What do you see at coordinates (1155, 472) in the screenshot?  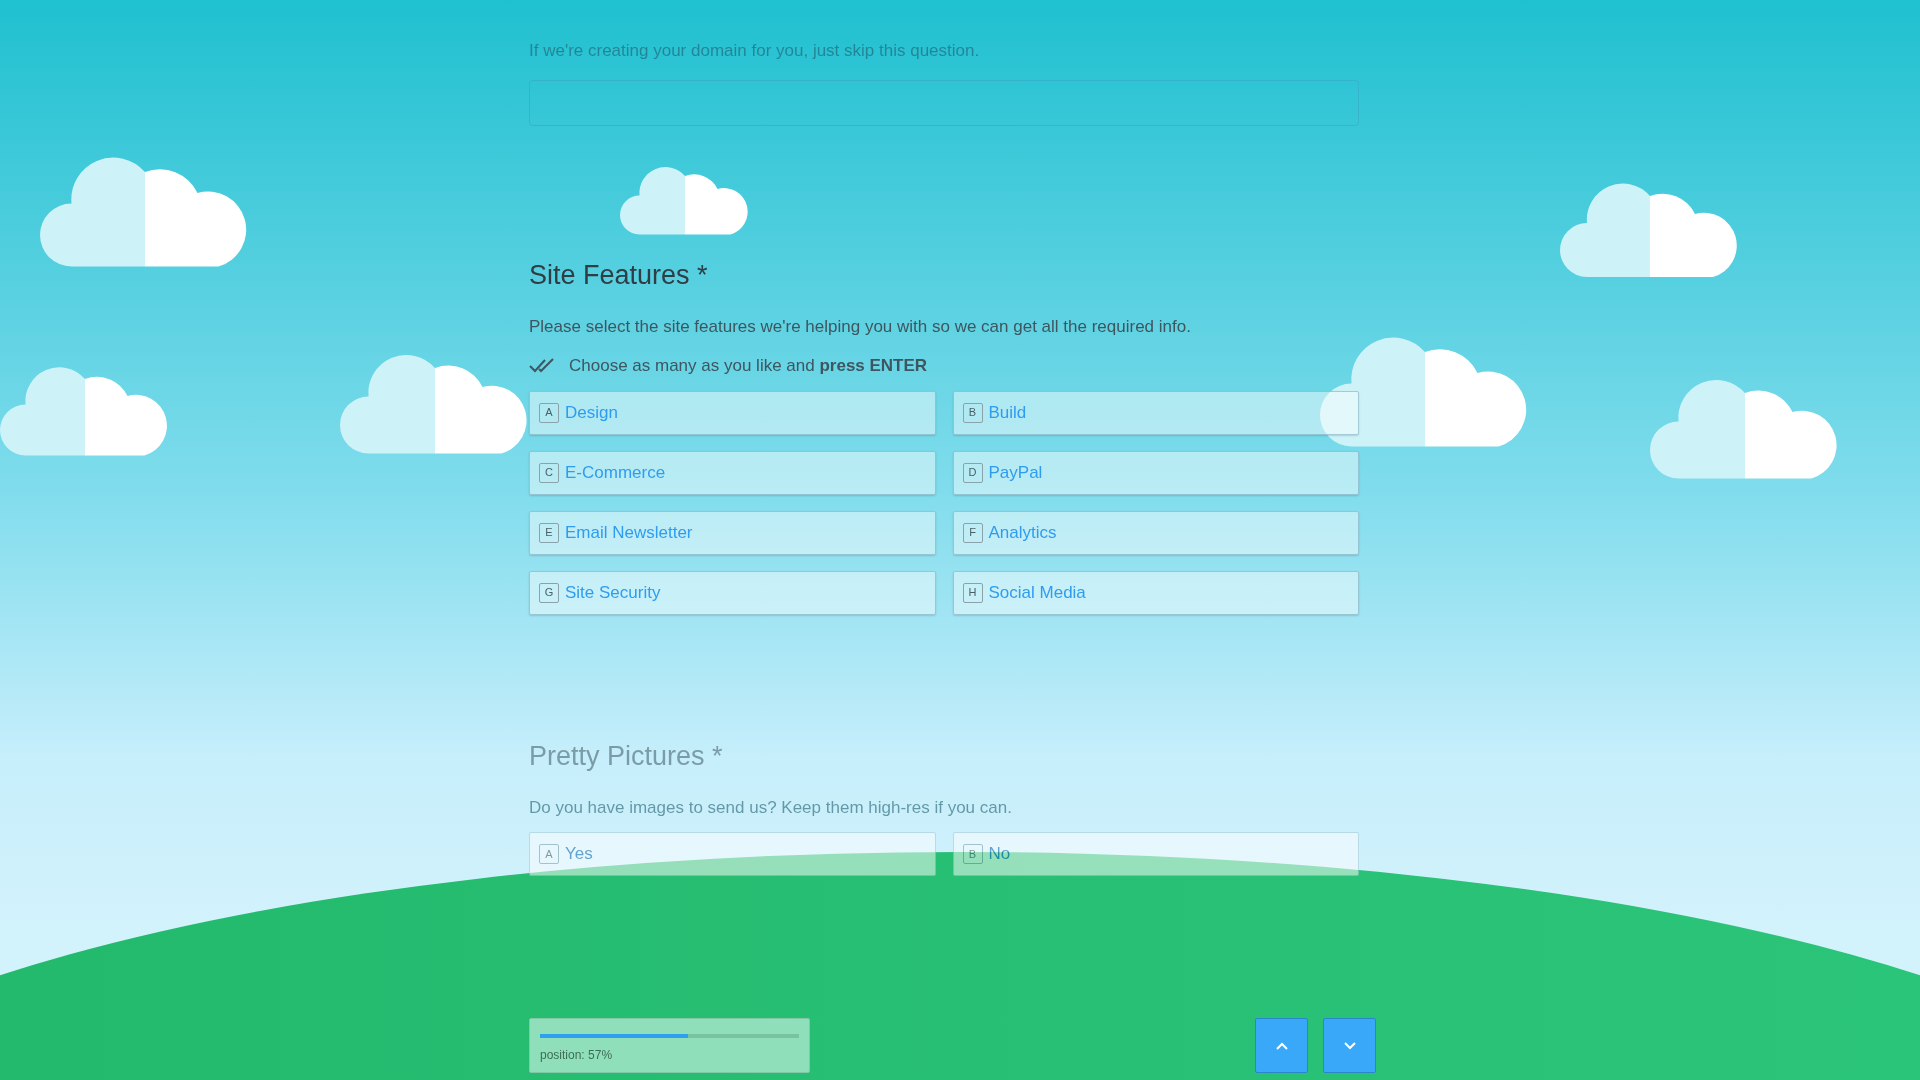 I see `choice-option: D PayPal` at bounding box center [1155, 472].